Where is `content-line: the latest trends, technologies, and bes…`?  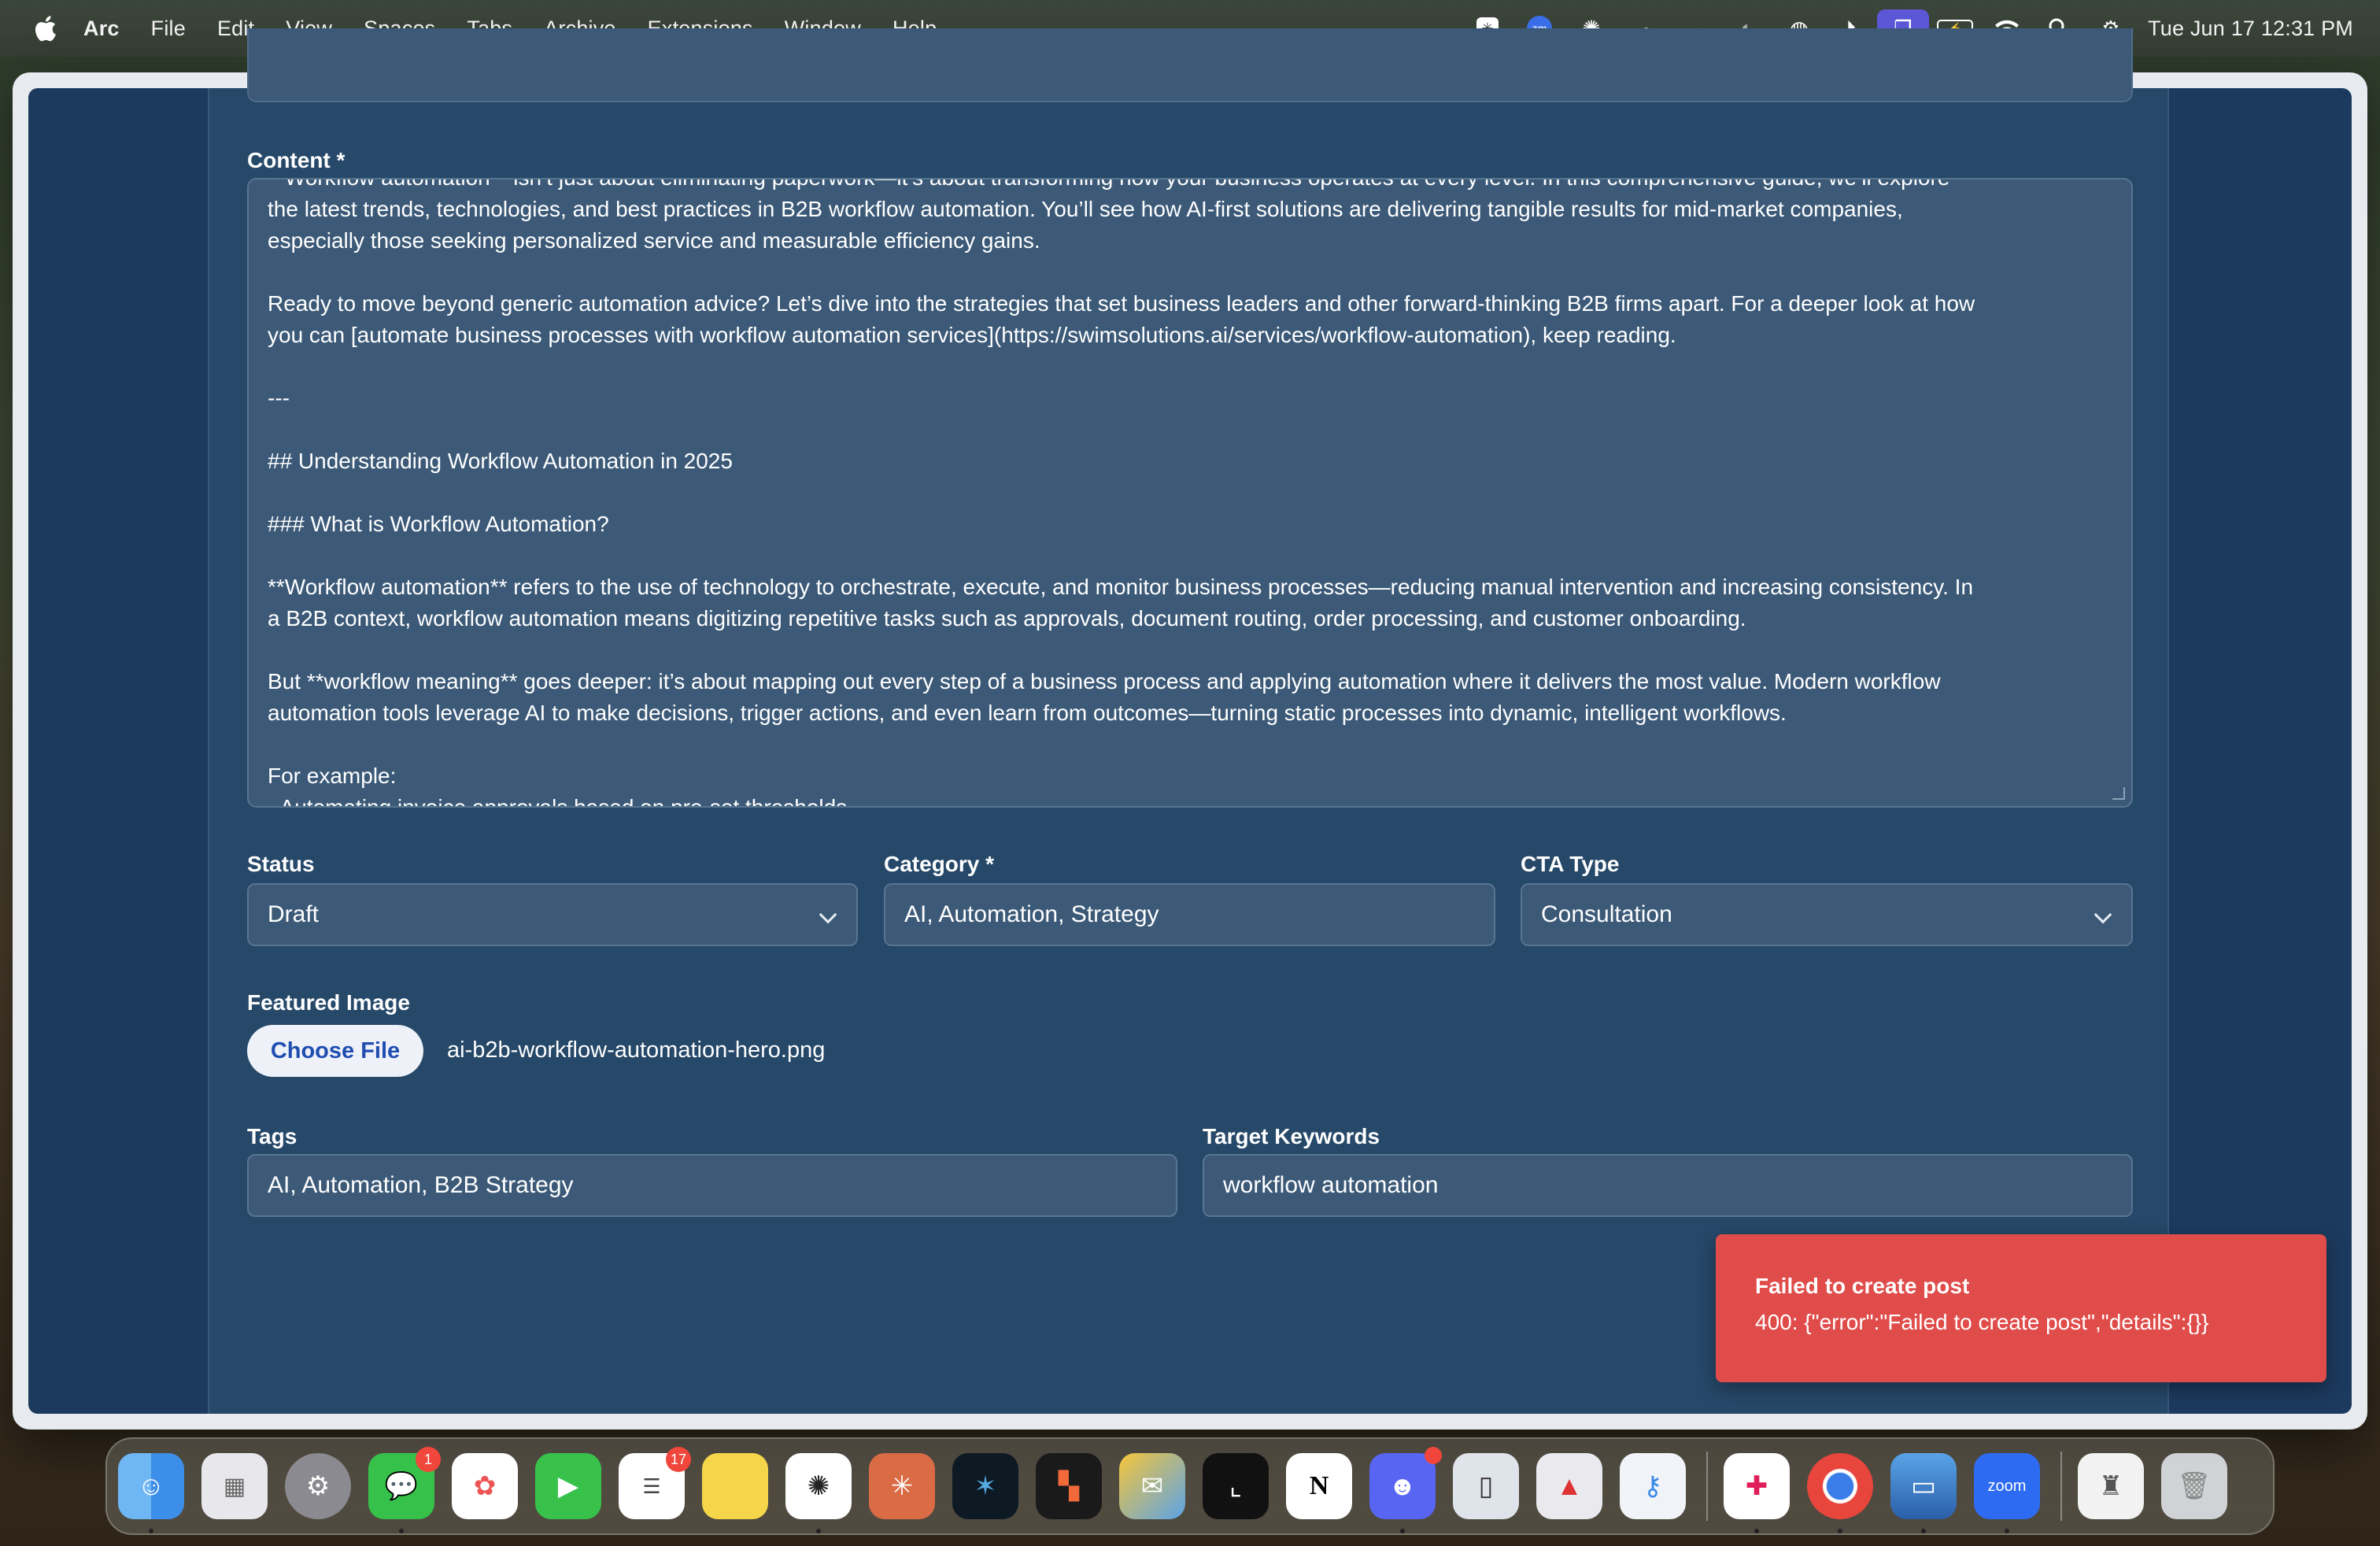 content-line: the latest trends, technologies, and bes… is located at coordinates (1085, 209).